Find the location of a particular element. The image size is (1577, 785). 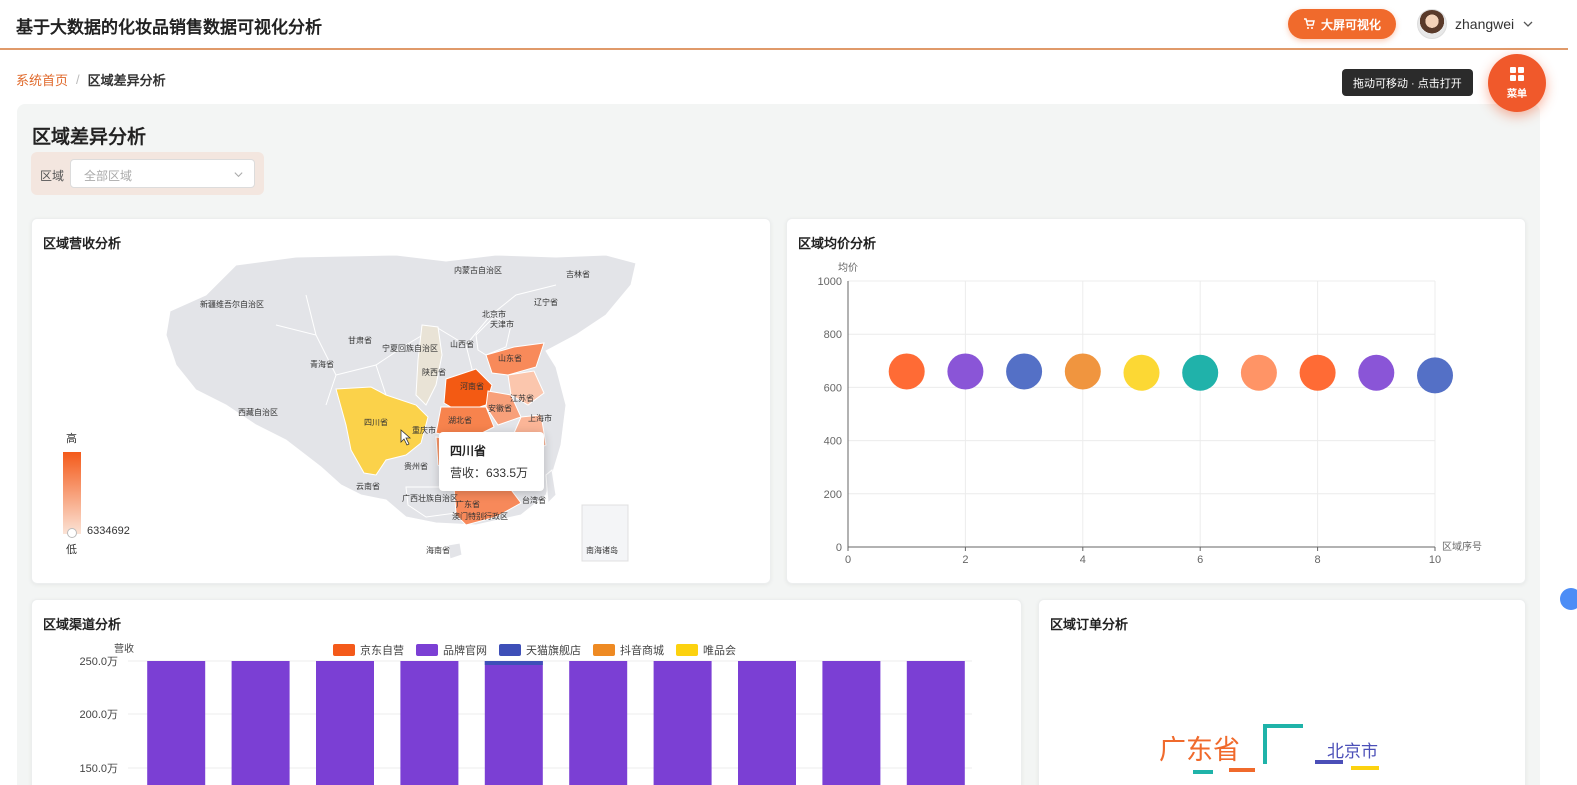

legend-gradient-bar is located at coordinates (72, 493).